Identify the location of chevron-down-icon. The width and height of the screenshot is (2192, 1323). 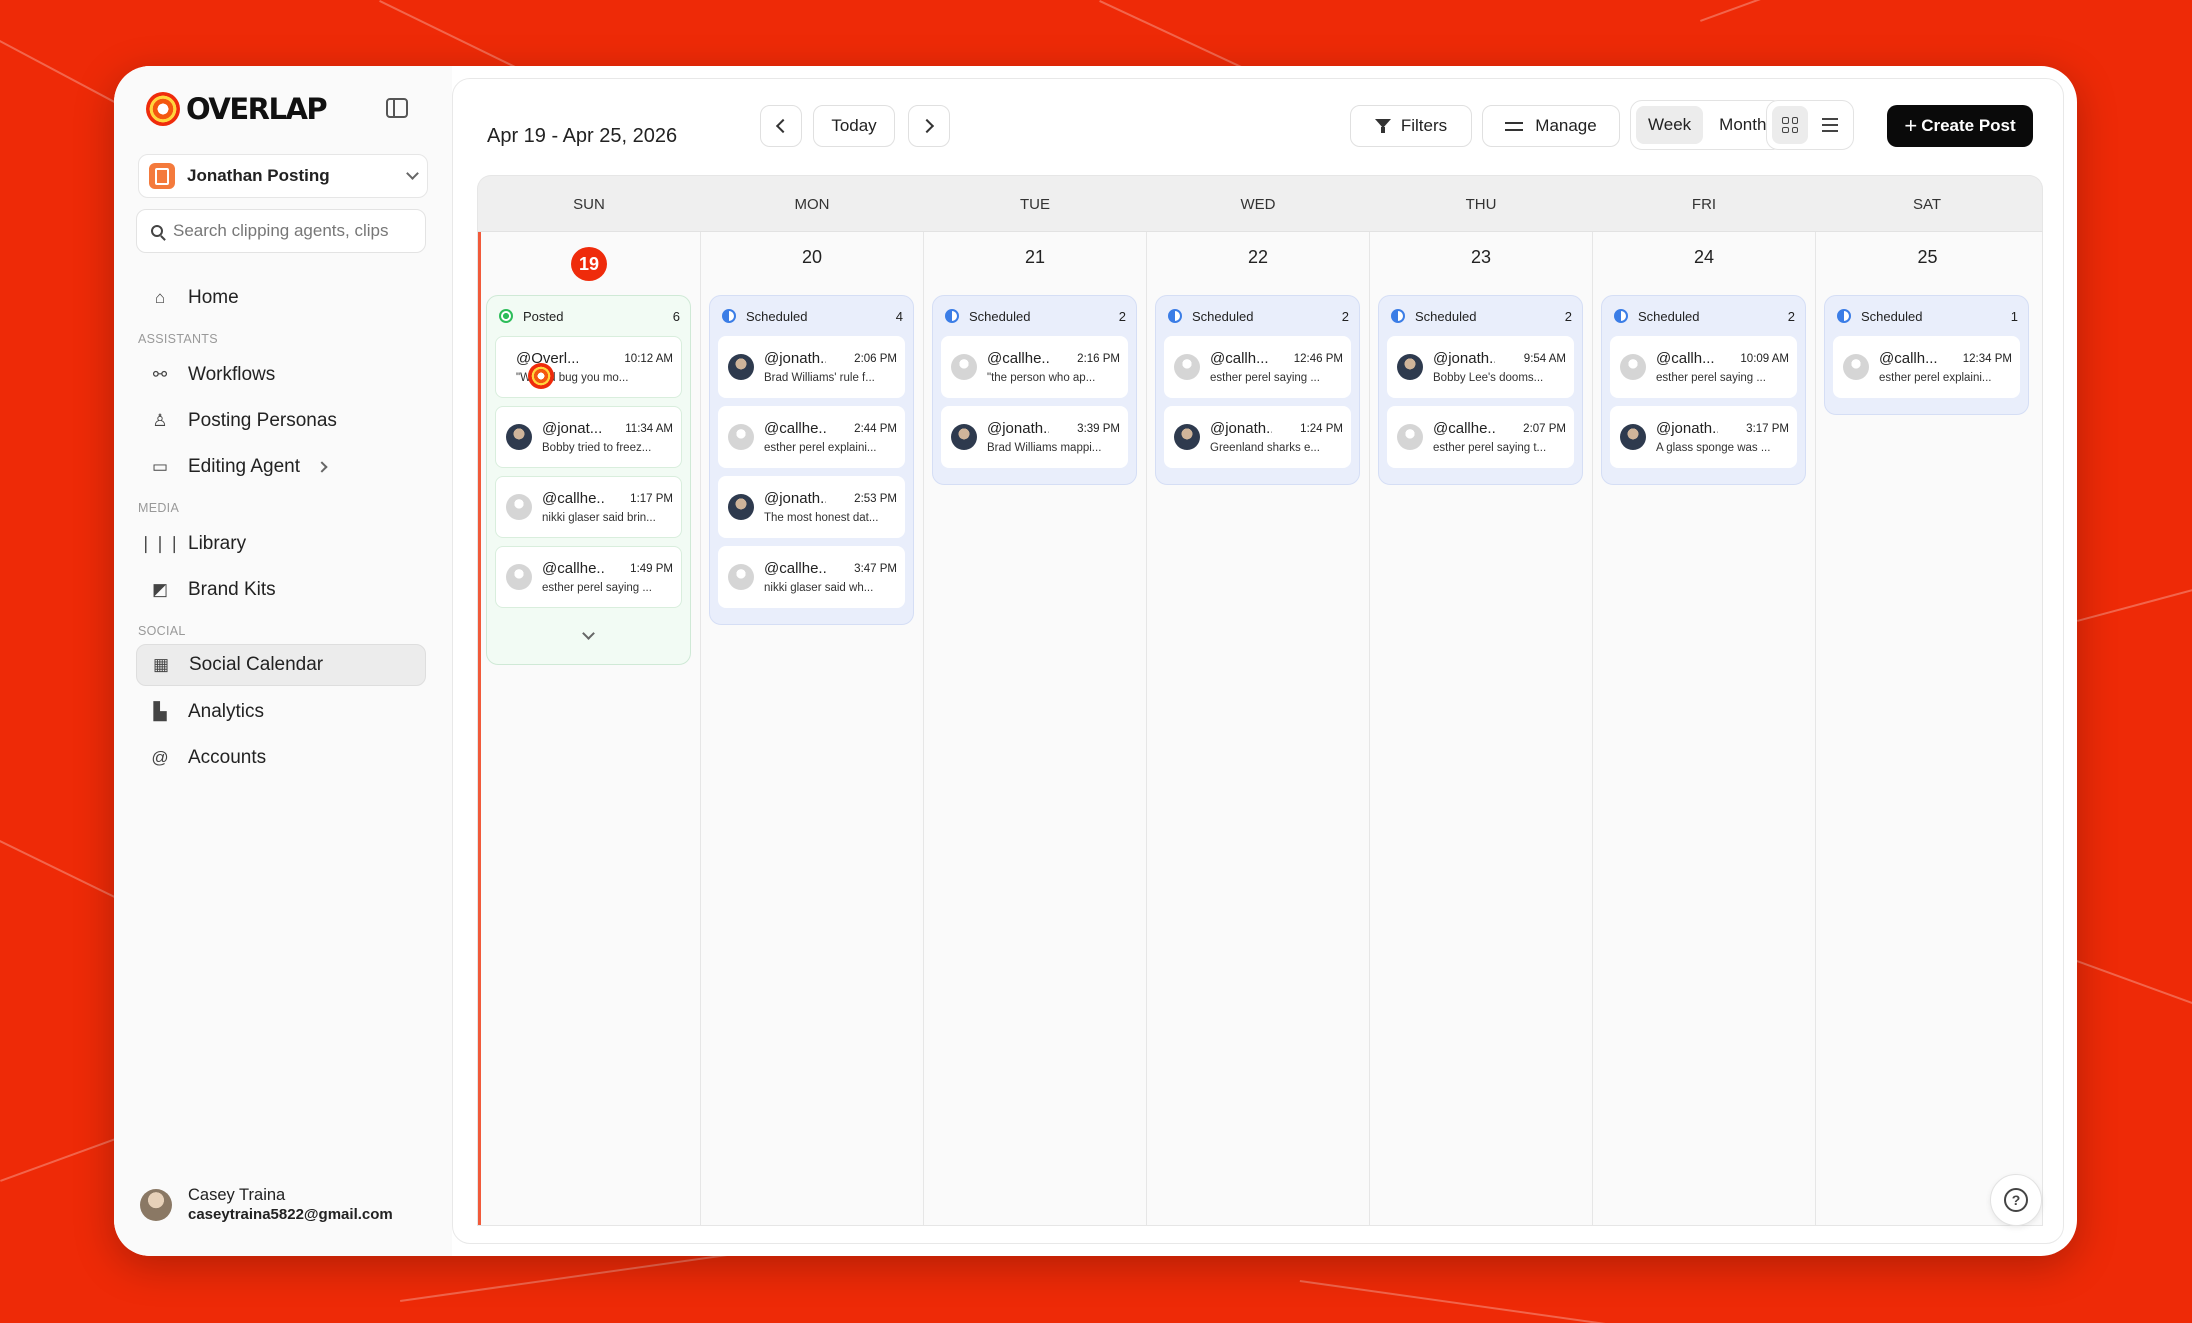
(412, 173).